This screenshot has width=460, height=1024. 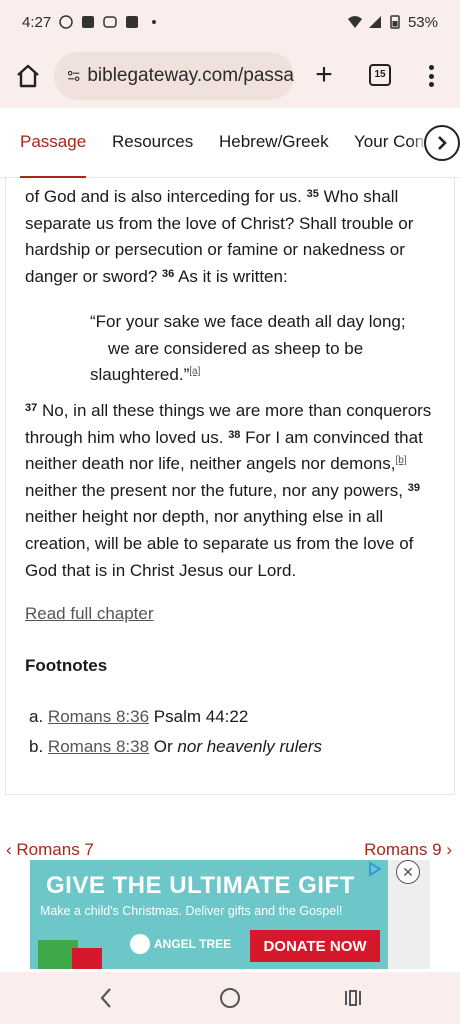 I want to click on angel-tree-logo-icon, so click(x=140, y=944).